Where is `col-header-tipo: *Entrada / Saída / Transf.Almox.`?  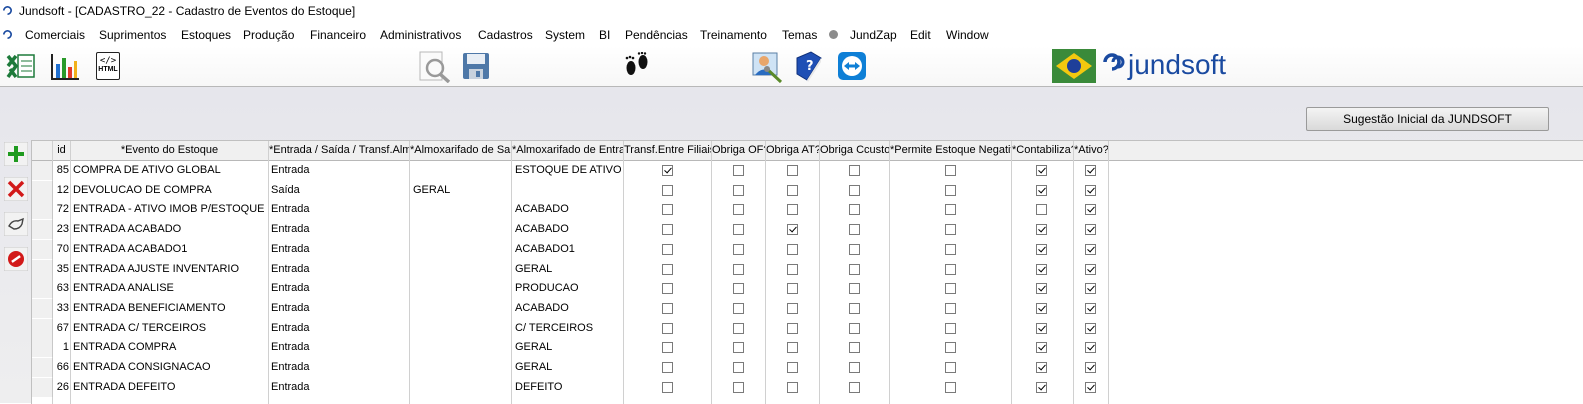
col-header-tipo: *Entrada / Saída / Transf.Almox. is located at coordinates (339, 150).